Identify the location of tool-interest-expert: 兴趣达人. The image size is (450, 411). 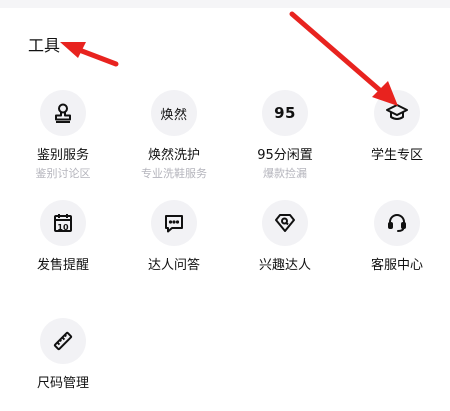
(285, 236).